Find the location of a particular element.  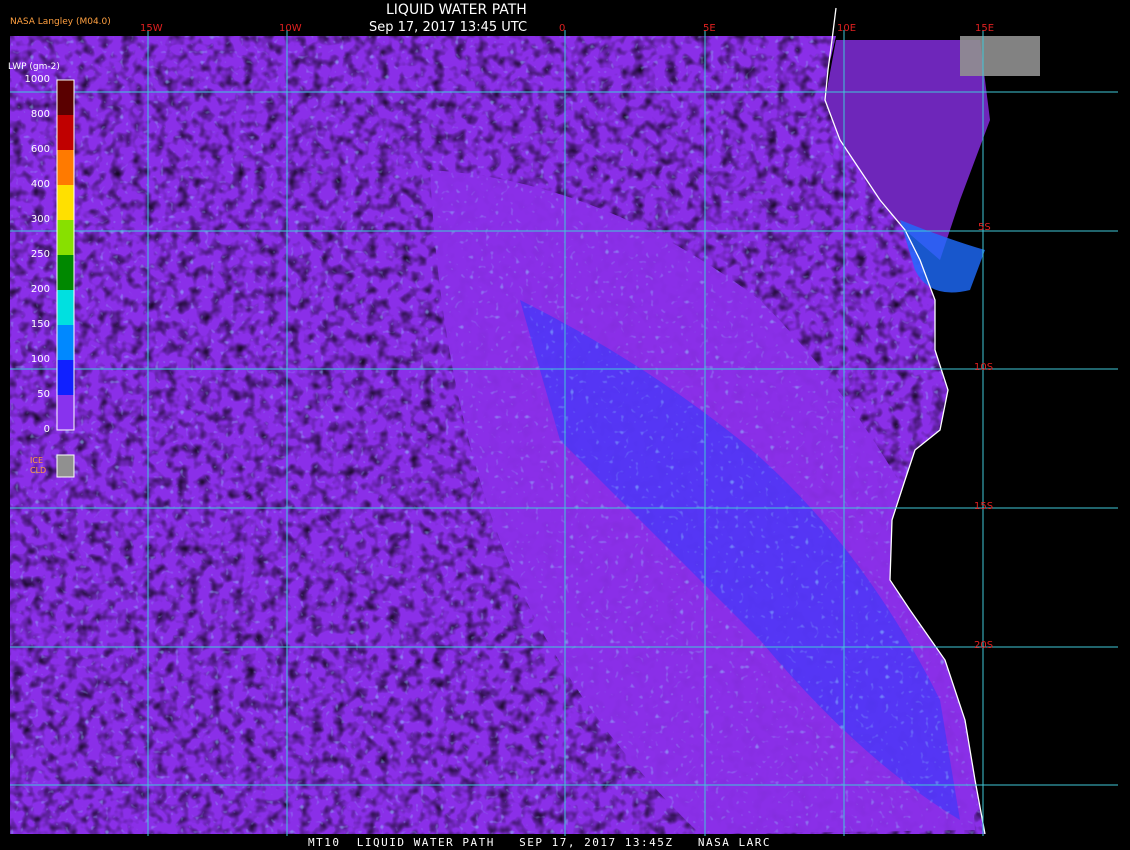

ice-label-1: ICE is located at coordinates (36, 460).